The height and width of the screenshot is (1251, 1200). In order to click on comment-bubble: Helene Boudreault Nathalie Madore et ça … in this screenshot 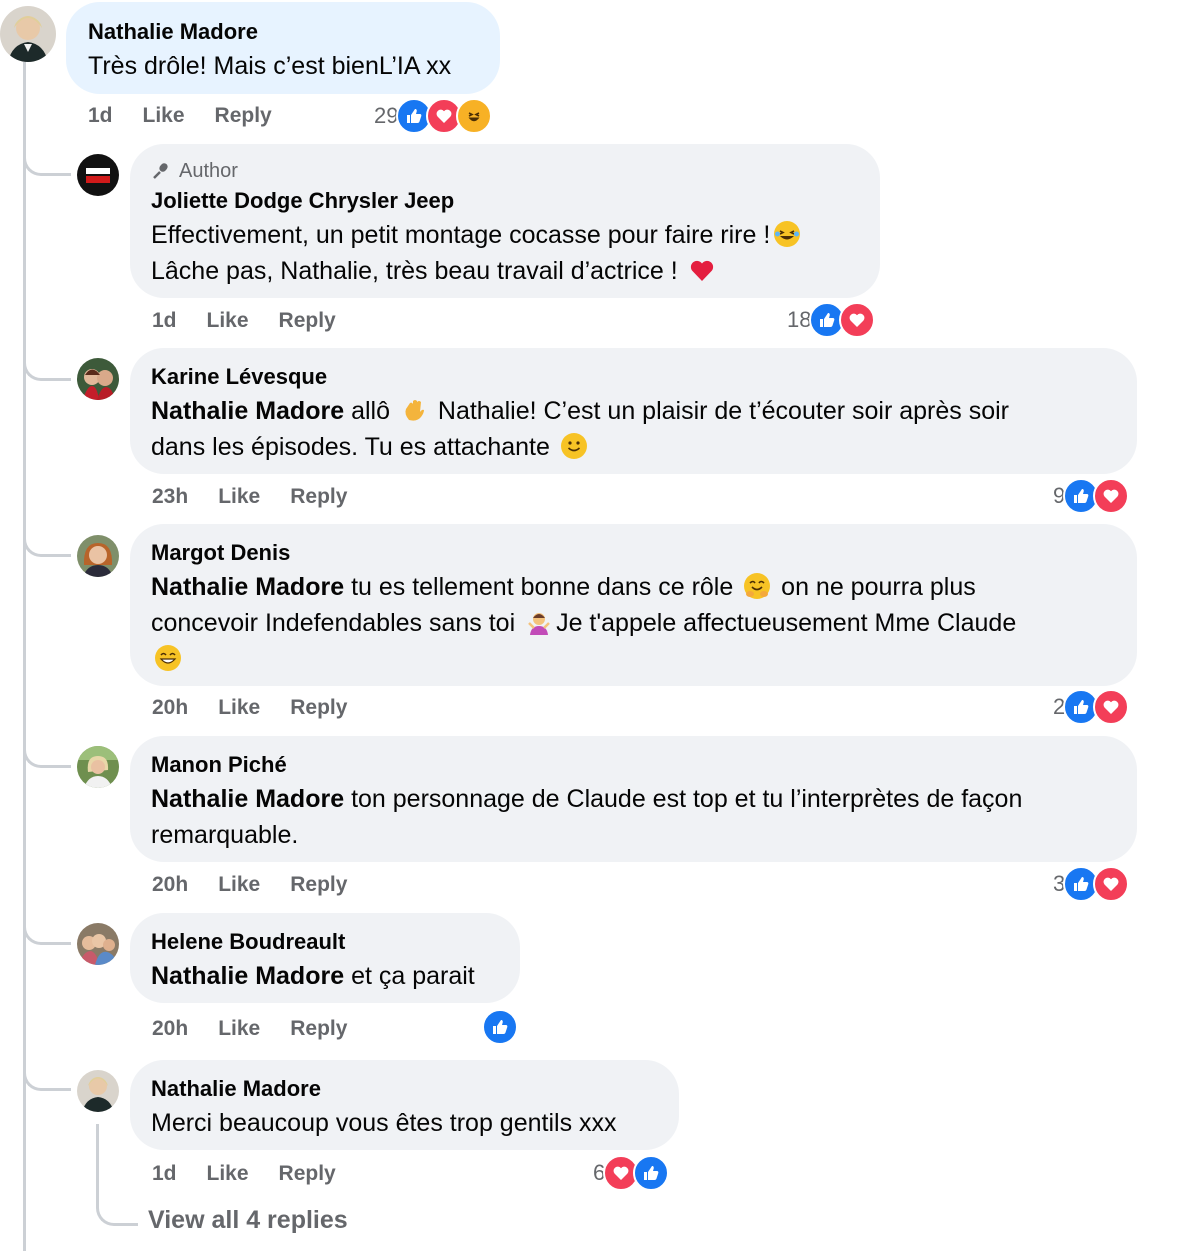, I will do `click(325, 958)`.